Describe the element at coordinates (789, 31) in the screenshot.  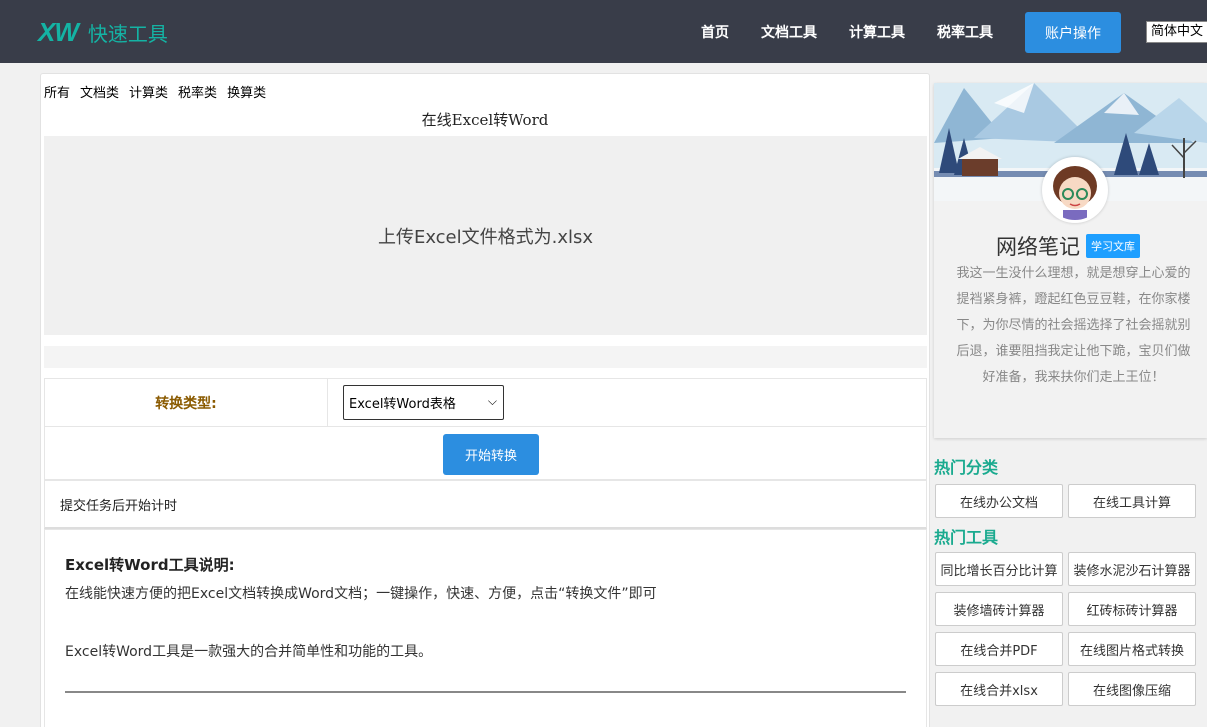
I see `nav-document-tools: 文档工具` at that location.